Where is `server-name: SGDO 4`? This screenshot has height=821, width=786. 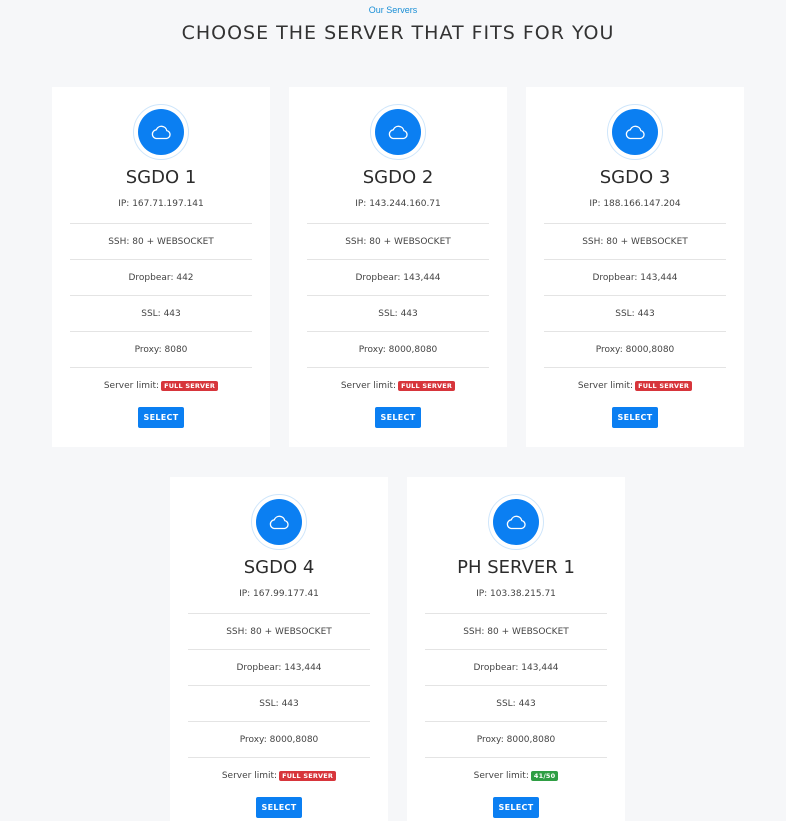 server-name: SGDO 4 is located at coordinates (279, 567).